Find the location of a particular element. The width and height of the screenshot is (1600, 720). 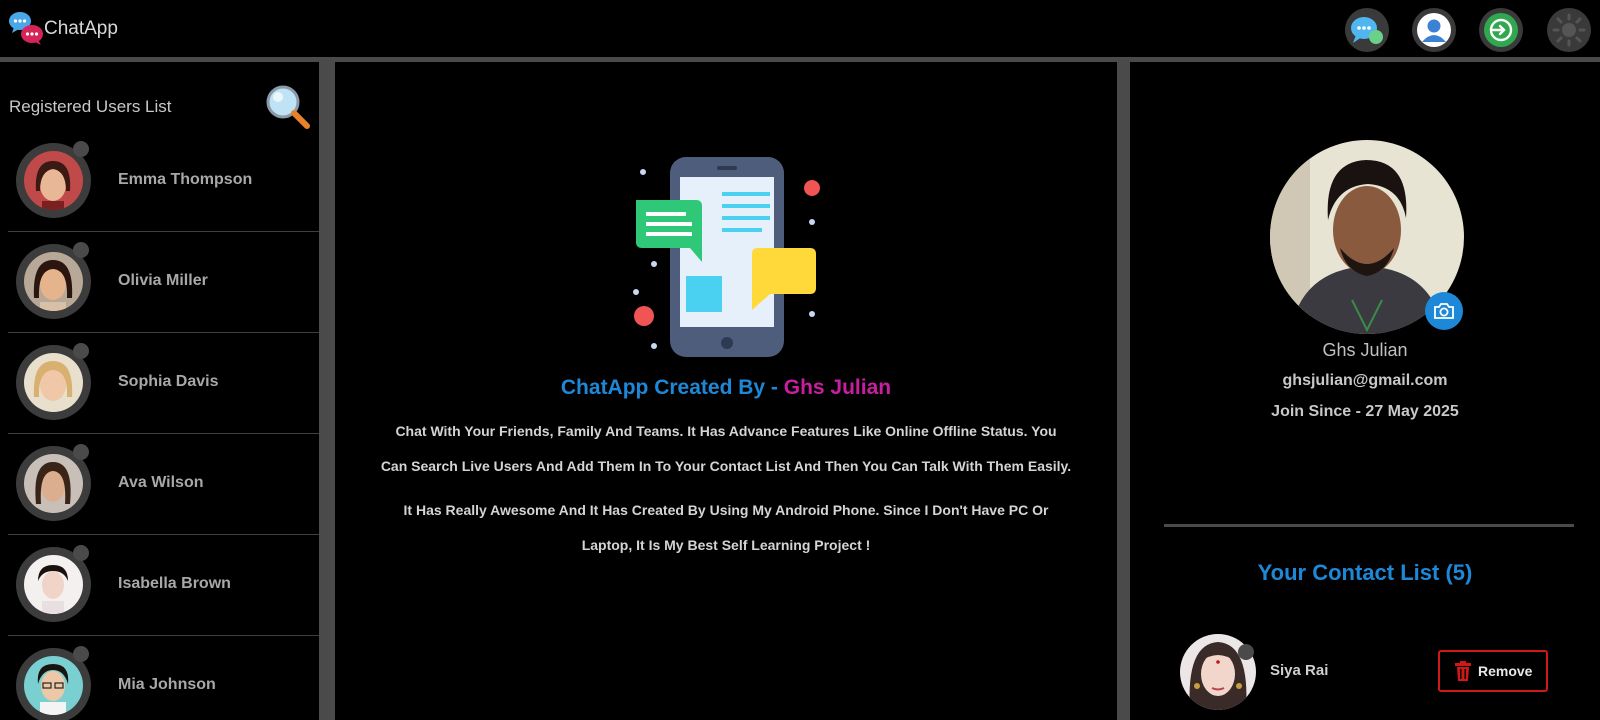

profile-button is located at coordinates (1434, 30).